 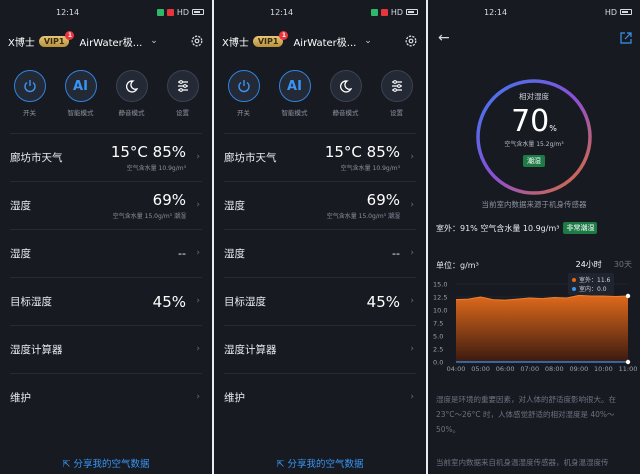 I want to click on home-topbar: X博士 VIP1 1 AirWater极... ⌄, so click(x=320, y=41).